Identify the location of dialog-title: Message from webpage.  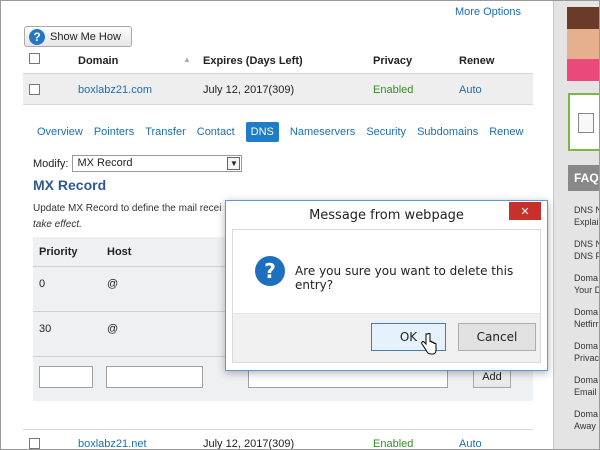
(386, 215).